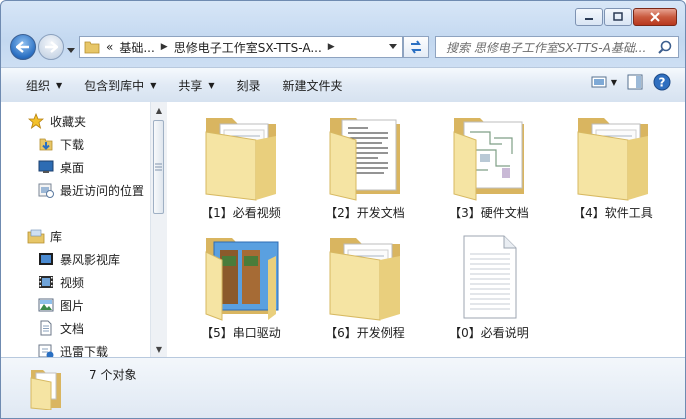 Image resolution: width=686 pixels, height=419 pixels. I want to click on sidebar-item-storm-library: 暴风影视库, so click(78, 259).